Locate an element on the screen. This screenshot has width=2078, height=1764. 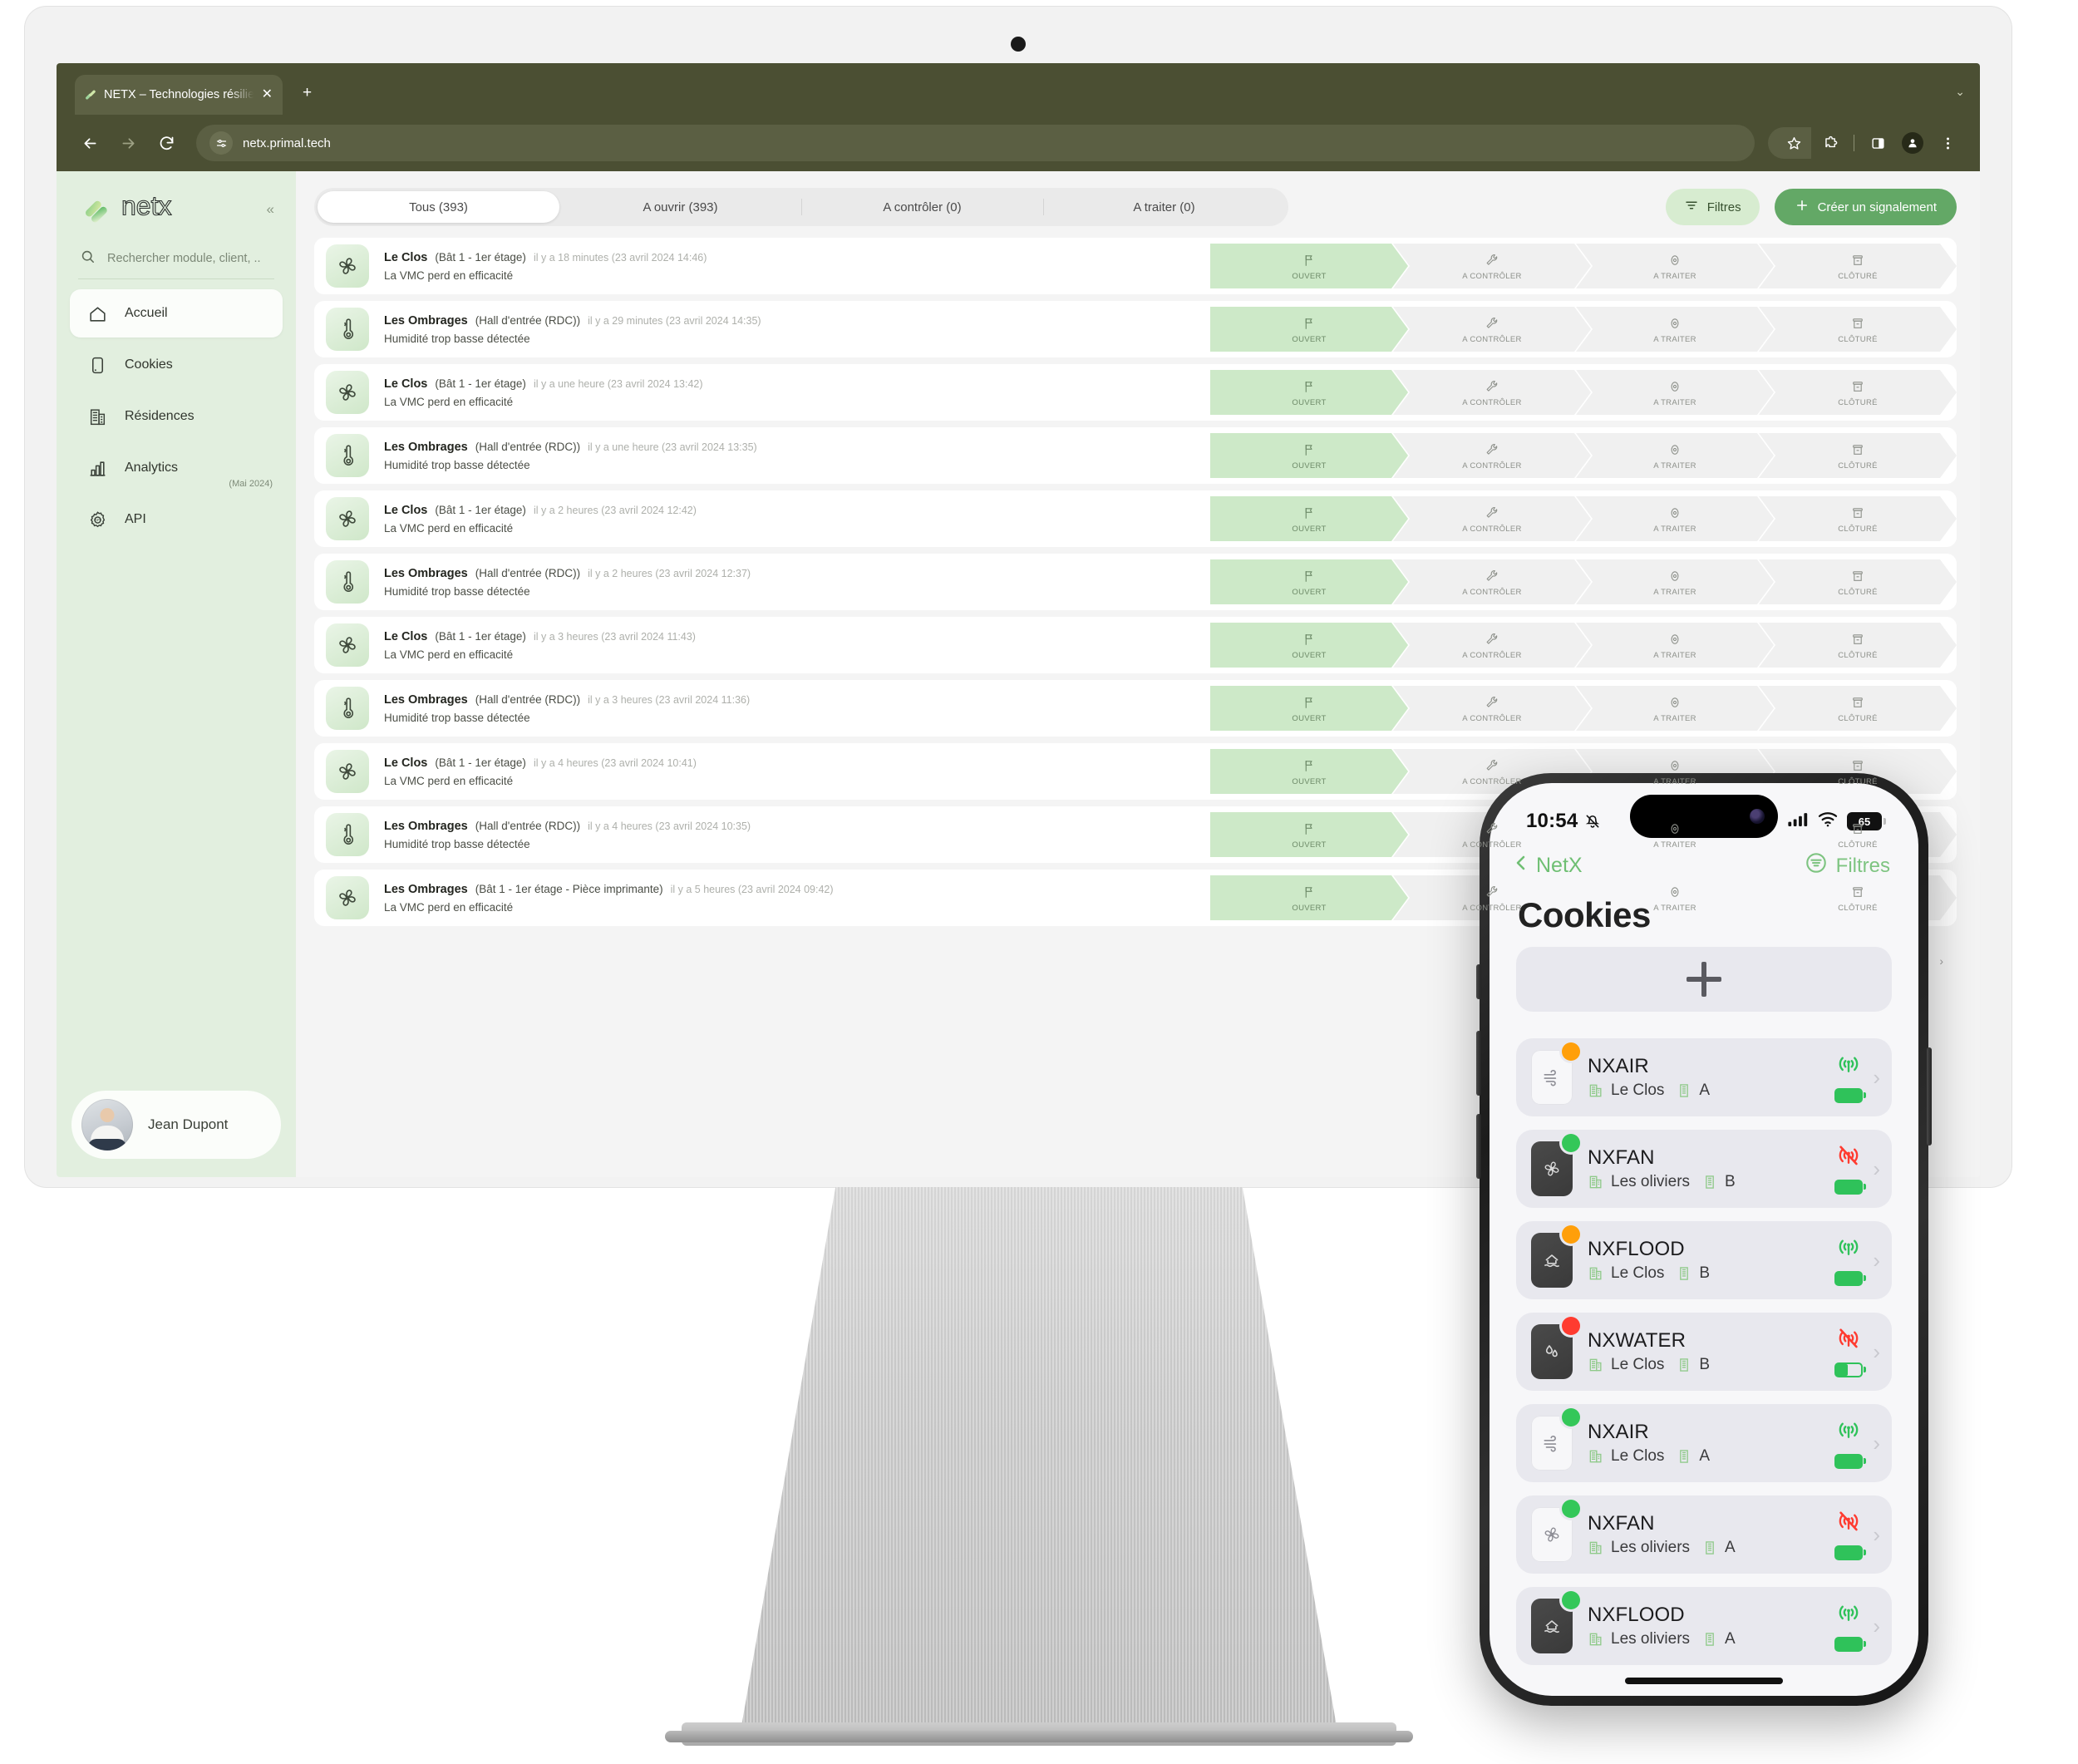
new-tab-icon: + is located at coordinates (307, 93).